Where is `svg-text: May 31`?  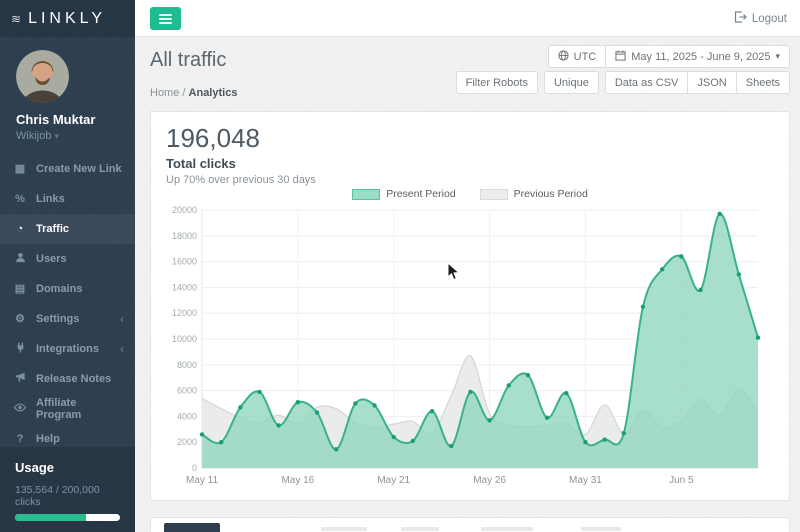 svg-text: May 31 is located at coordinates (585, 480).